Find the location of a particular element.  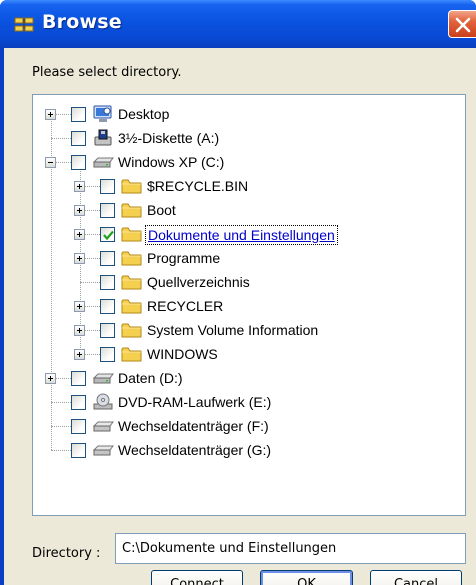

connect-button-mnemonic: C is located at coordinates (175, 581).